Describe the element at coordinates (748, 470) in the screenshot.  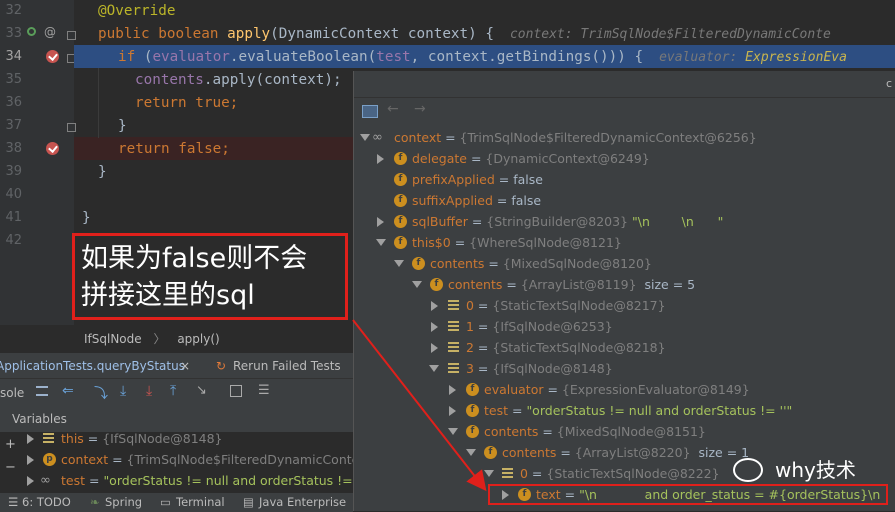
I see `wechat-logo-icon` at that location.